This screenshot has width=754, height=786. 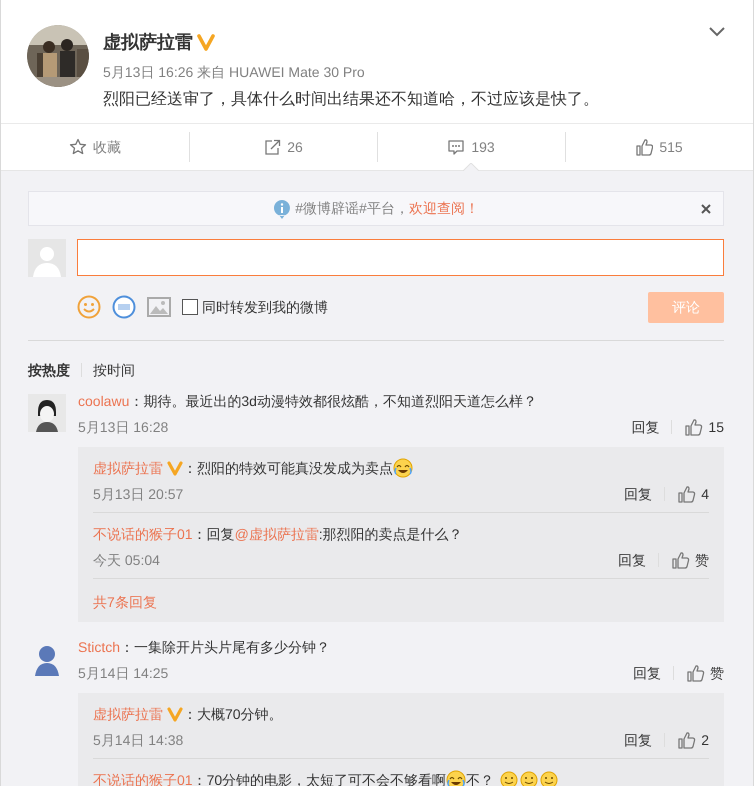 I want to click on close-icon, so click(x=706, y=209).